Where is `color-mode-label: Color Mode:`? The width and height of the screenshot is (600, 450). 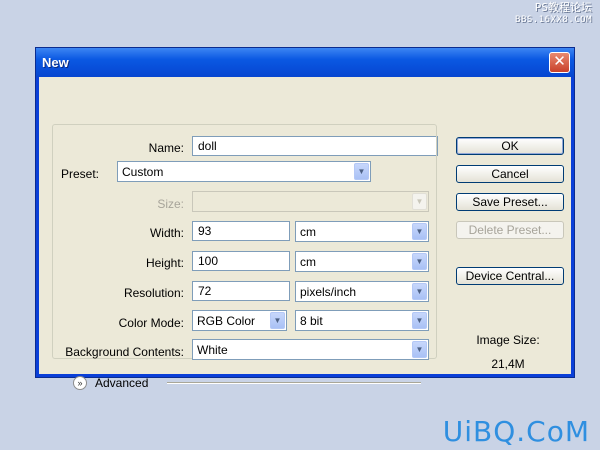
color-mode-label: Color Mode: is located at coordinates (151, 323).